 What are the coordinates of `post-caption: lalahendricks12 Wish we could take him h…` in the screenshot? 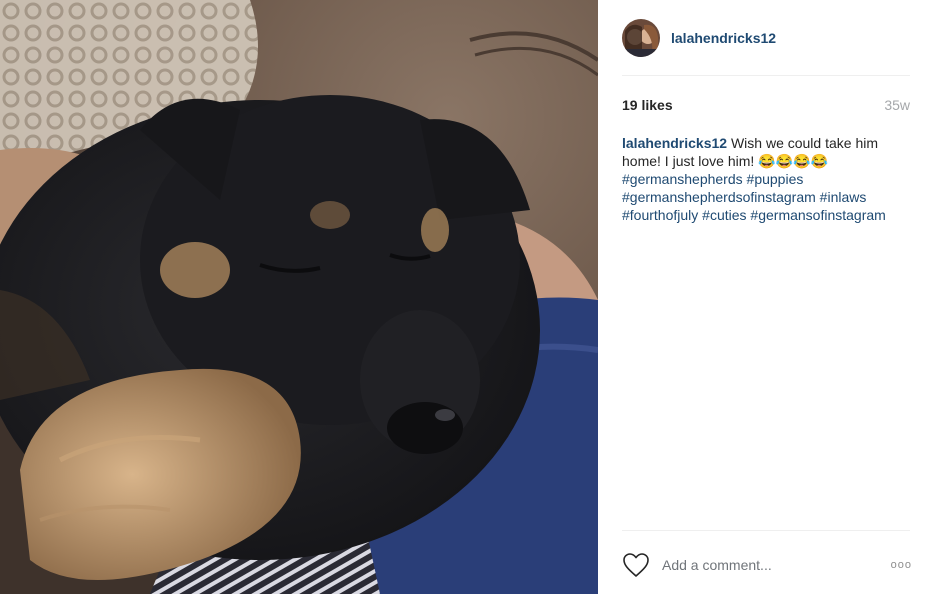 It's located at (767, 179).